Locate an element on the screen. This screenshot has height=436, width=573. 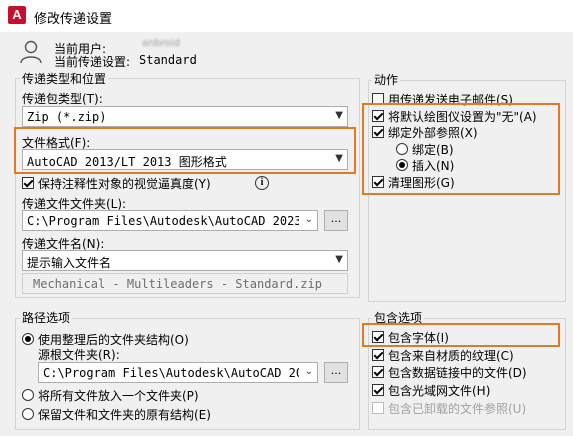
file-format-select: AutoCAD 2013/LT 2013 图形格式 ▼ is located at coordinates (185, 159).